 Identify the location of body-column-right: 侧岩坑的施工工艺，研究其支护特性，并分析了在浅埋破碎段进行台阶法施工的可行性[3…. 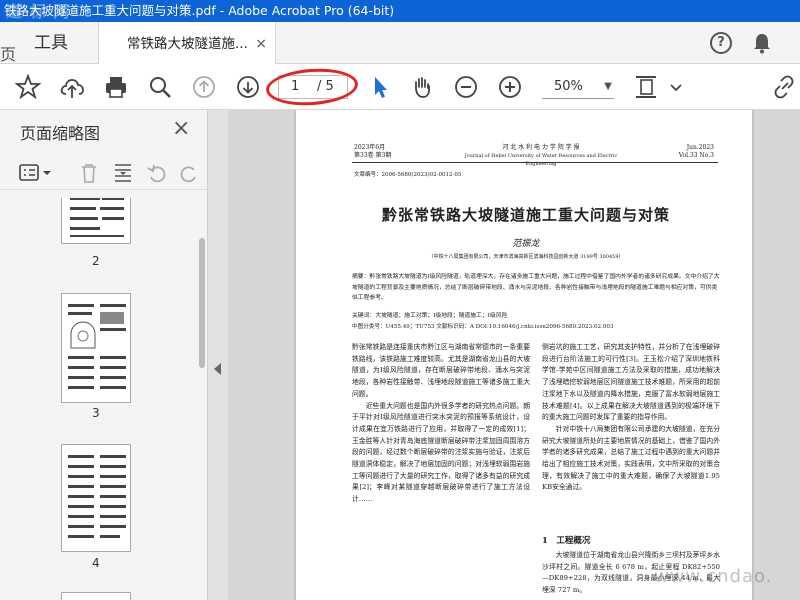
(631, 417).